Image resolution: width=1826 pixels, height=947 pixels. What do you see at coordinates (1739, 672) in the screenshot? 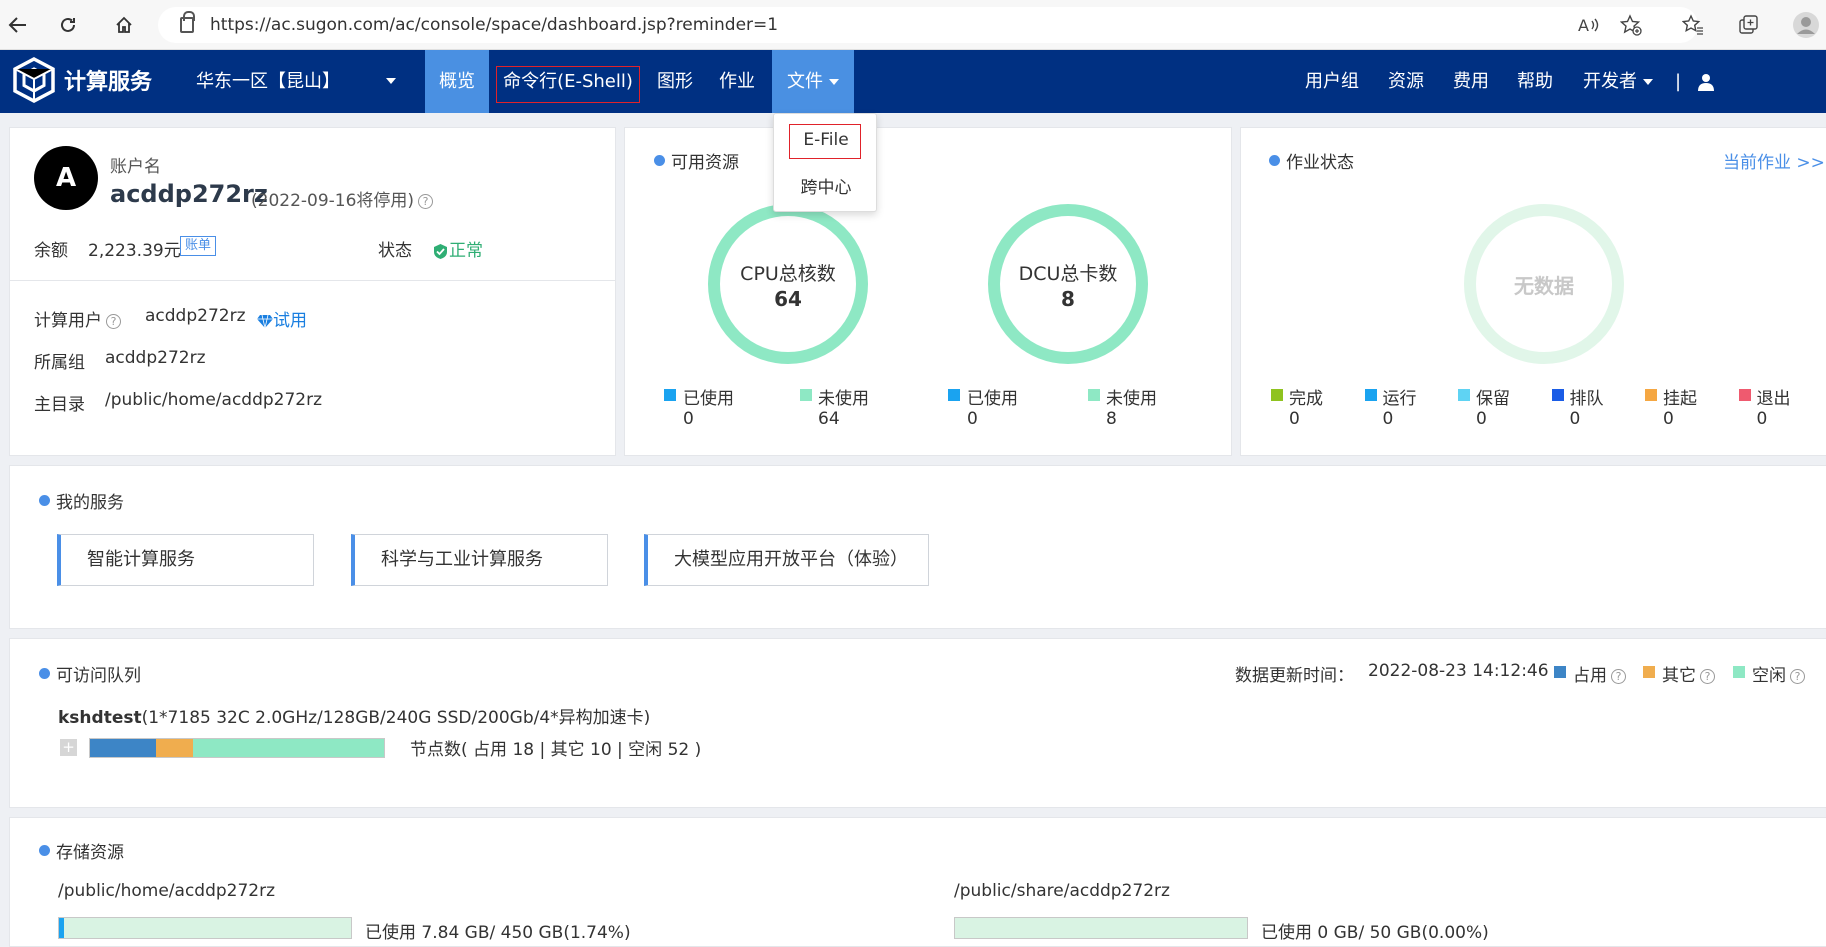
I see `legend-idle-swatch` at bounding box center [1739, 672].